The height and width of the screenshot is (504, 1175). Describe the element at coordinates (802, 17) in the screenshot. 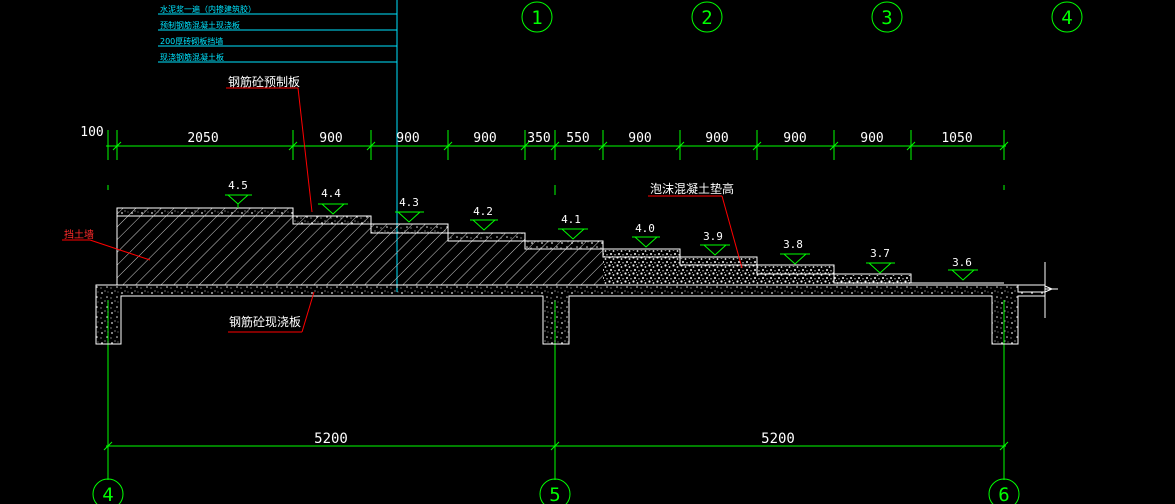

I see `top-axis-markers: 1 2 3 4` at that location.